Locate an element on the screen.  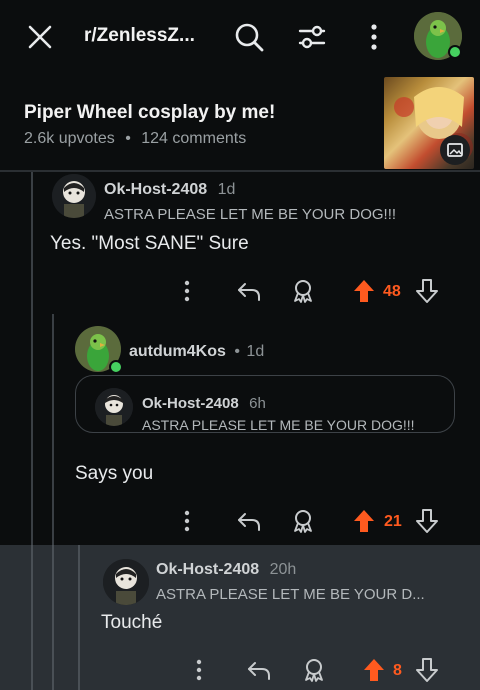
comment-username: autdum4Kos is located at coordinates (177, 351).